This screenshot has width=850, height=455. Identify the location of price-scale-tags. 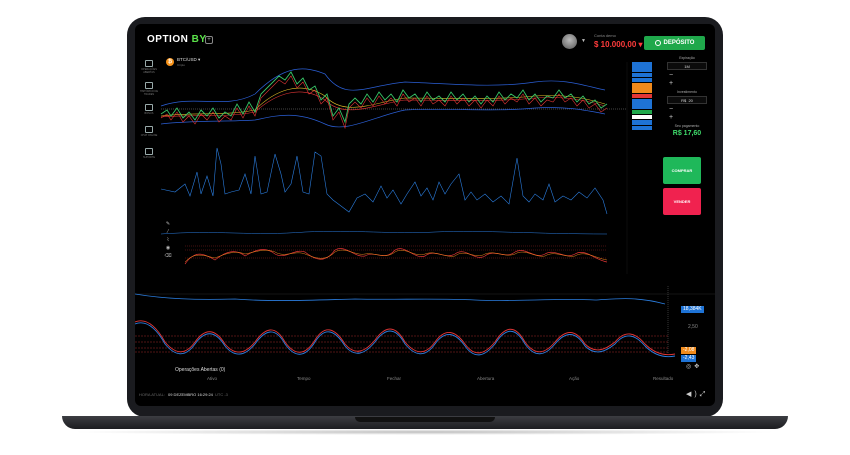
(642, 96).